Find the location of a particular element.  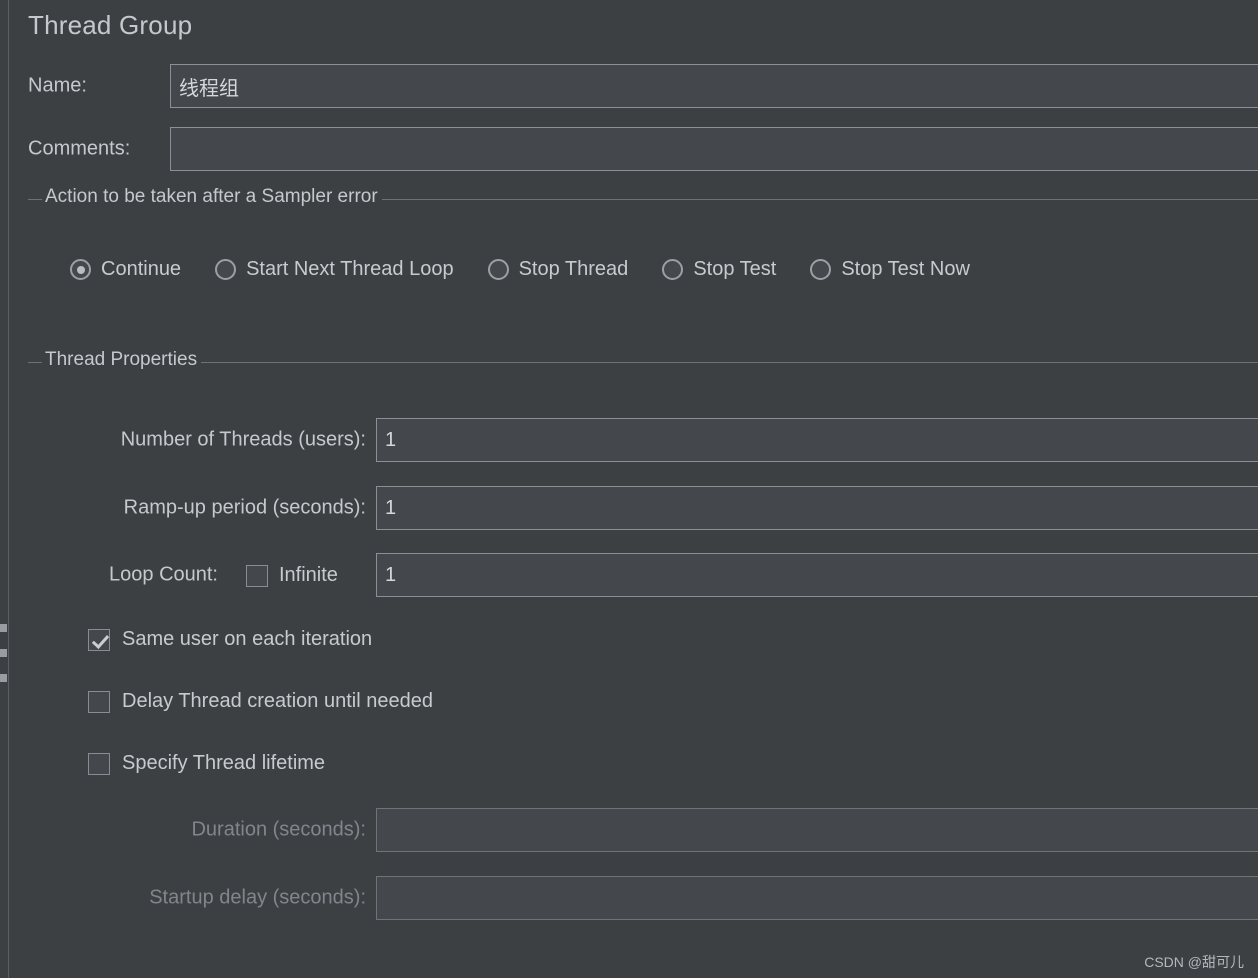

comments-label: Comments: is located at coordinates (79, 148).